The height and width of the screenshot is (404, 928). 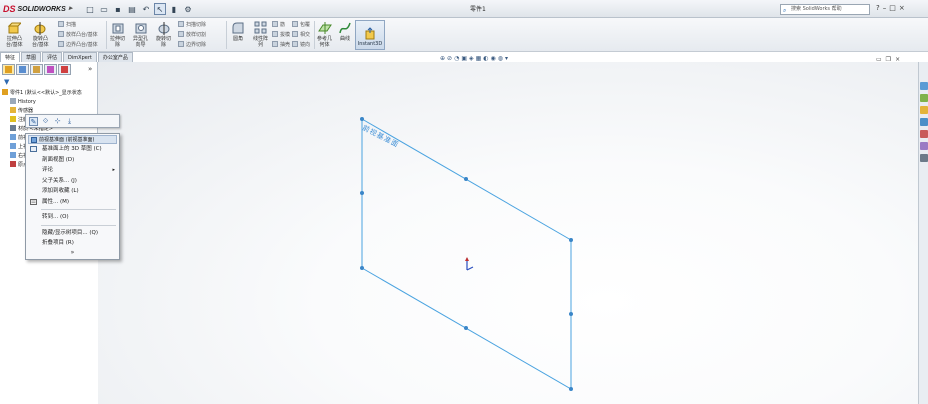 I want to click on resources-icon, so click(x=924, y=86).